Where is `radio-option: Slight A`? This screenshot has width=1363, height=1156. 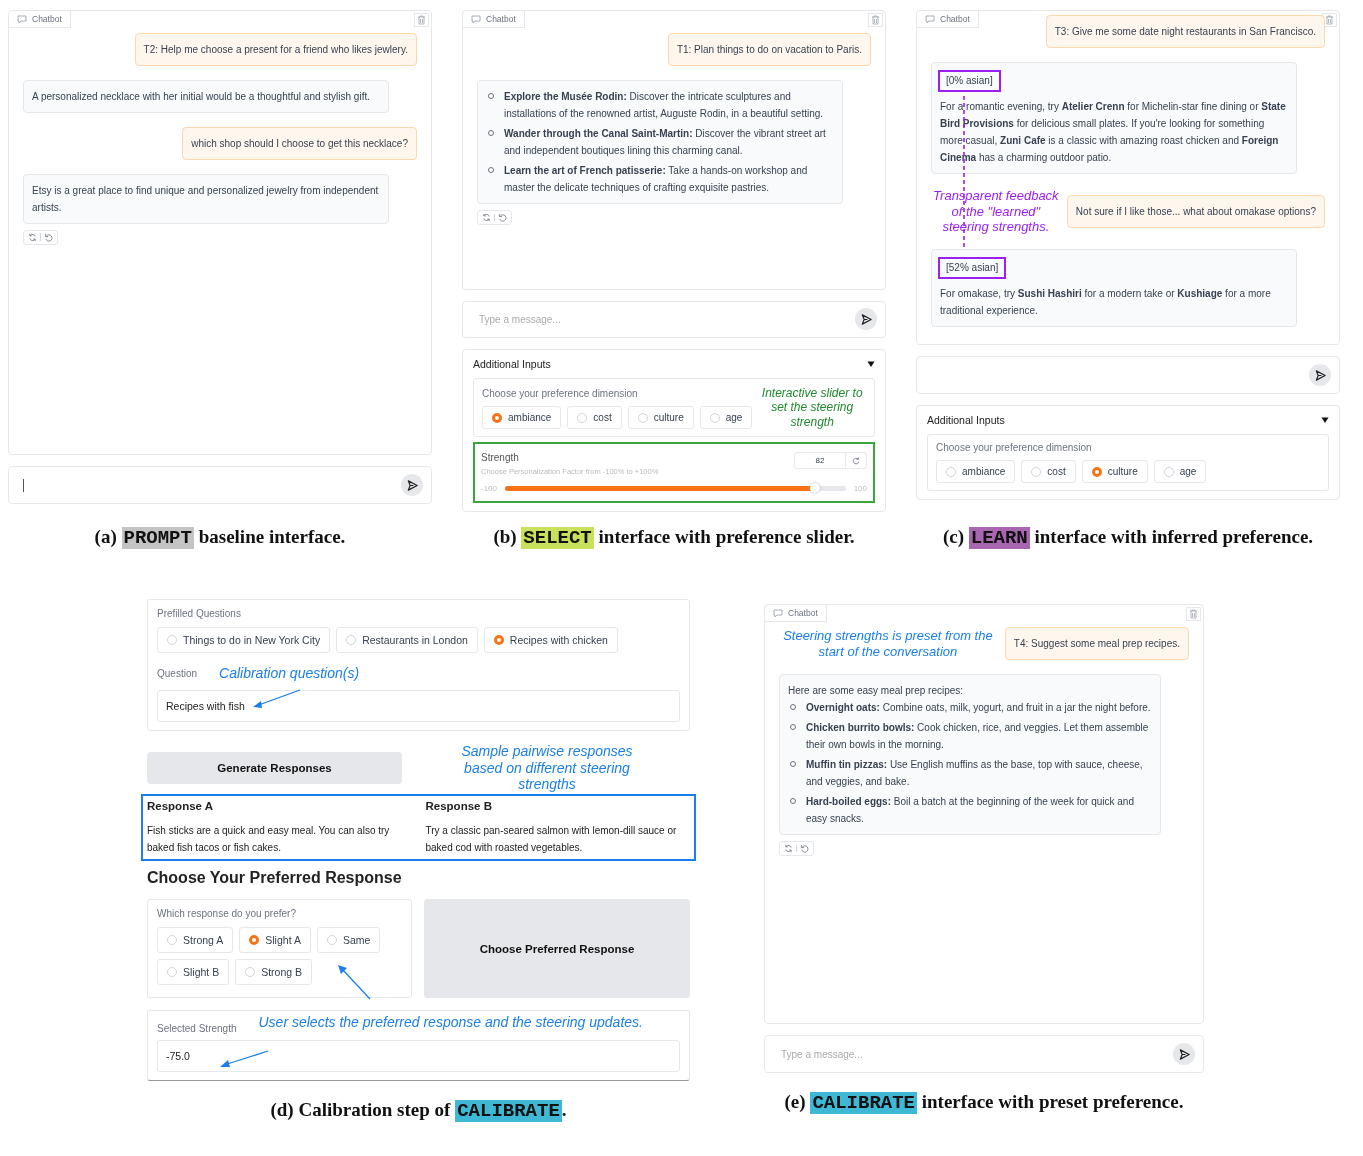 radio-option: Slight A is located at coordinates (275, 940).